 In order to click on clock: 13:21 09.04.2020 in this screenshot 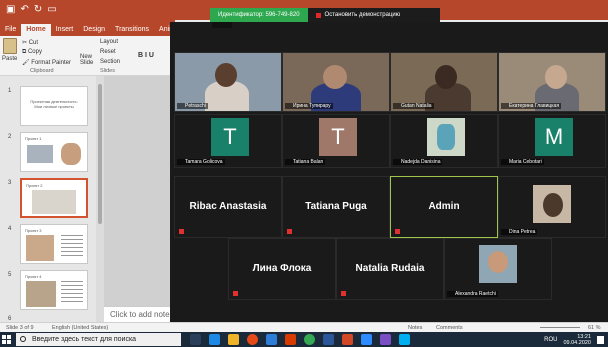, I will do `click(577, 340)`.